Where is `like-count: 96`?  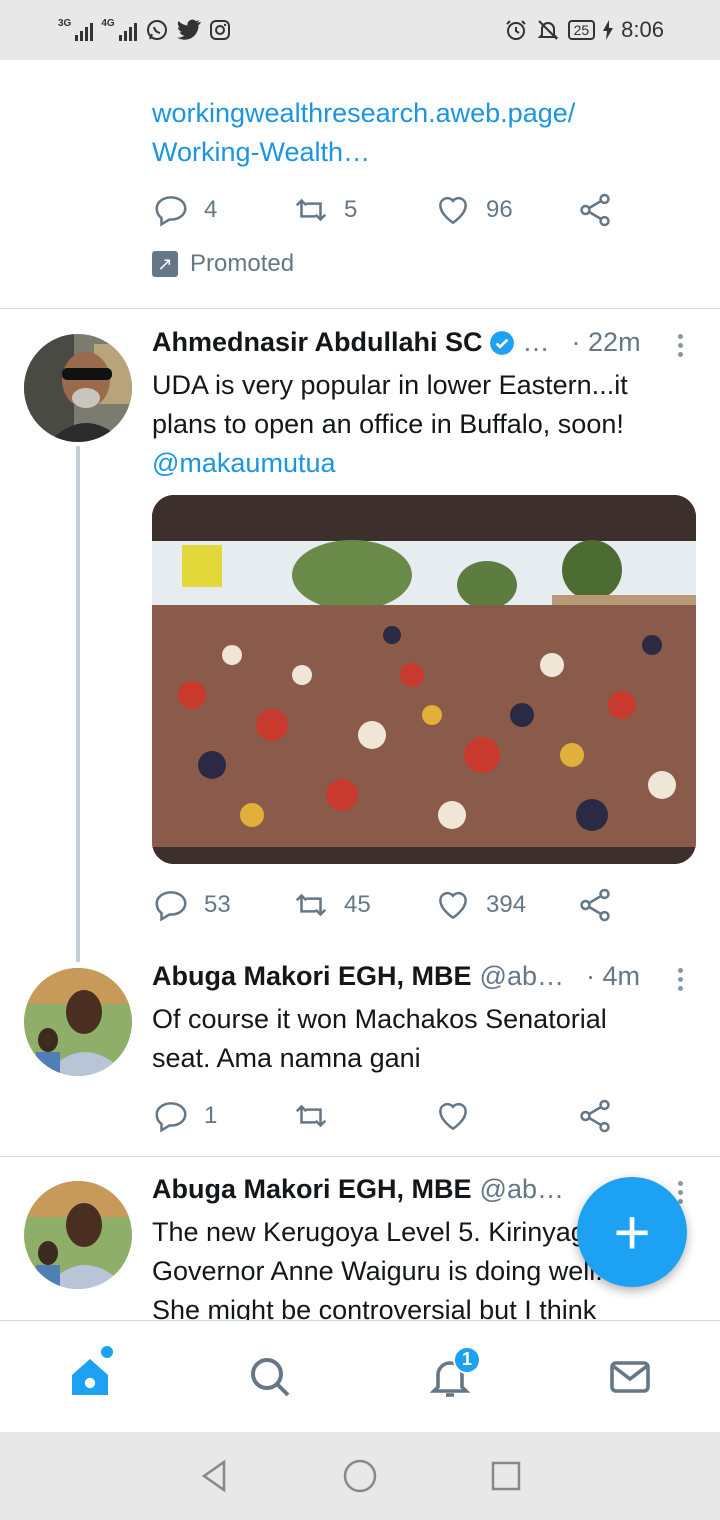
like-count: 96 is located at coordinates (499, 209).